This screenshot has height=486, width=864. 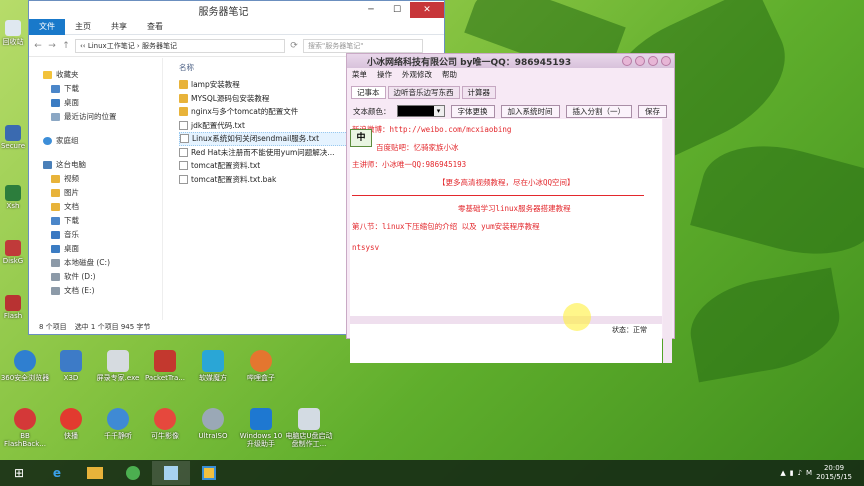 What do you see at coordinates (165, 424) in the screenshot?
I see `desktop-icon: 可牛影像` at bounding box center [165, 424].